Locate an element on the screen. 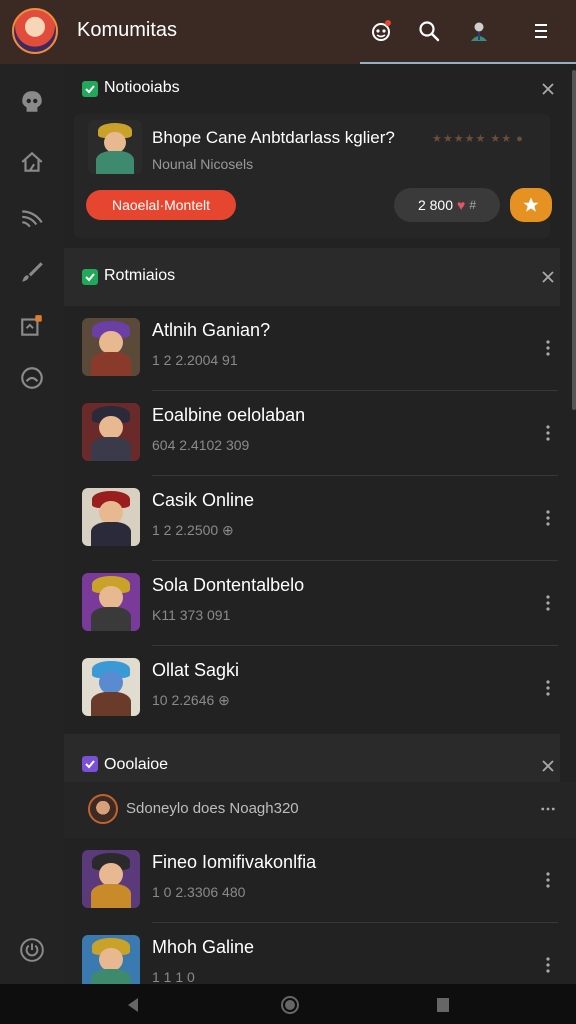 The image size is (576, 1024). list-item: Fineo Iomifivakonlfia 1 0 2.3306 480 is located at coordinates (312, 880).